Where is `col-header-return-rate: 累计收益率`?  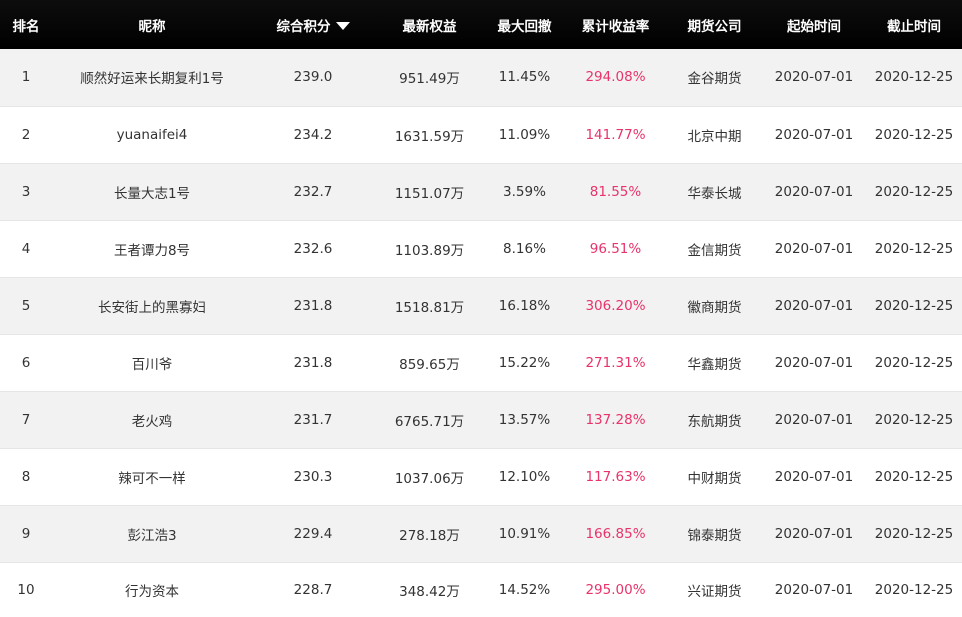
col-header-return-rate: 累计收益率 is located at coordinates (615, 24).